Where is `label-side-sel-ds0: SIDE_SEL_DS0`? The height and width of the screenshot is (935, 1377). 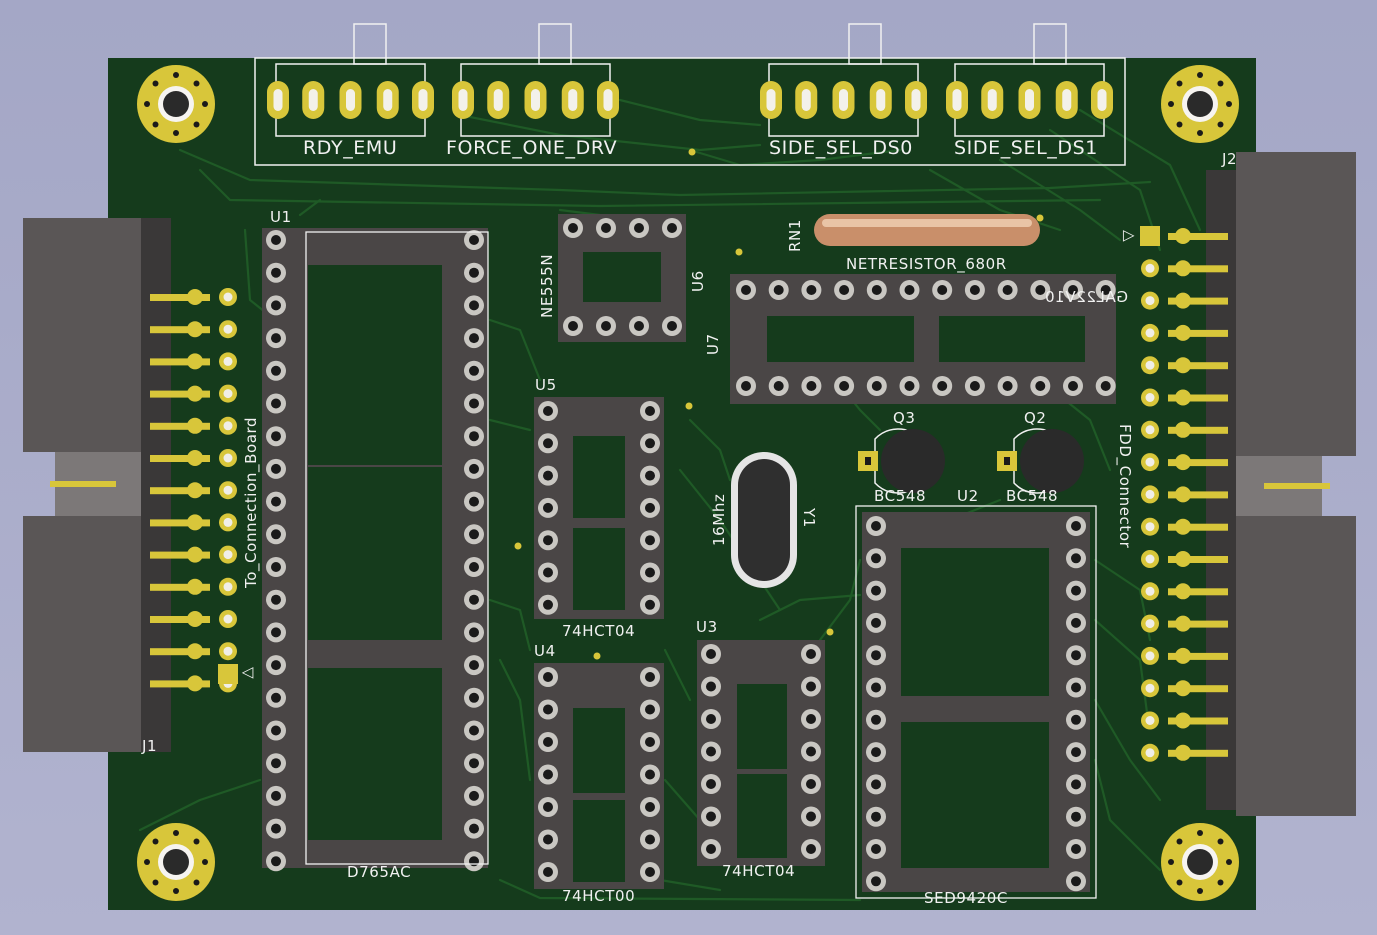 label-side-sel-ds0: SIDE_SEL_DS0 is located at coordinates (841, 148).